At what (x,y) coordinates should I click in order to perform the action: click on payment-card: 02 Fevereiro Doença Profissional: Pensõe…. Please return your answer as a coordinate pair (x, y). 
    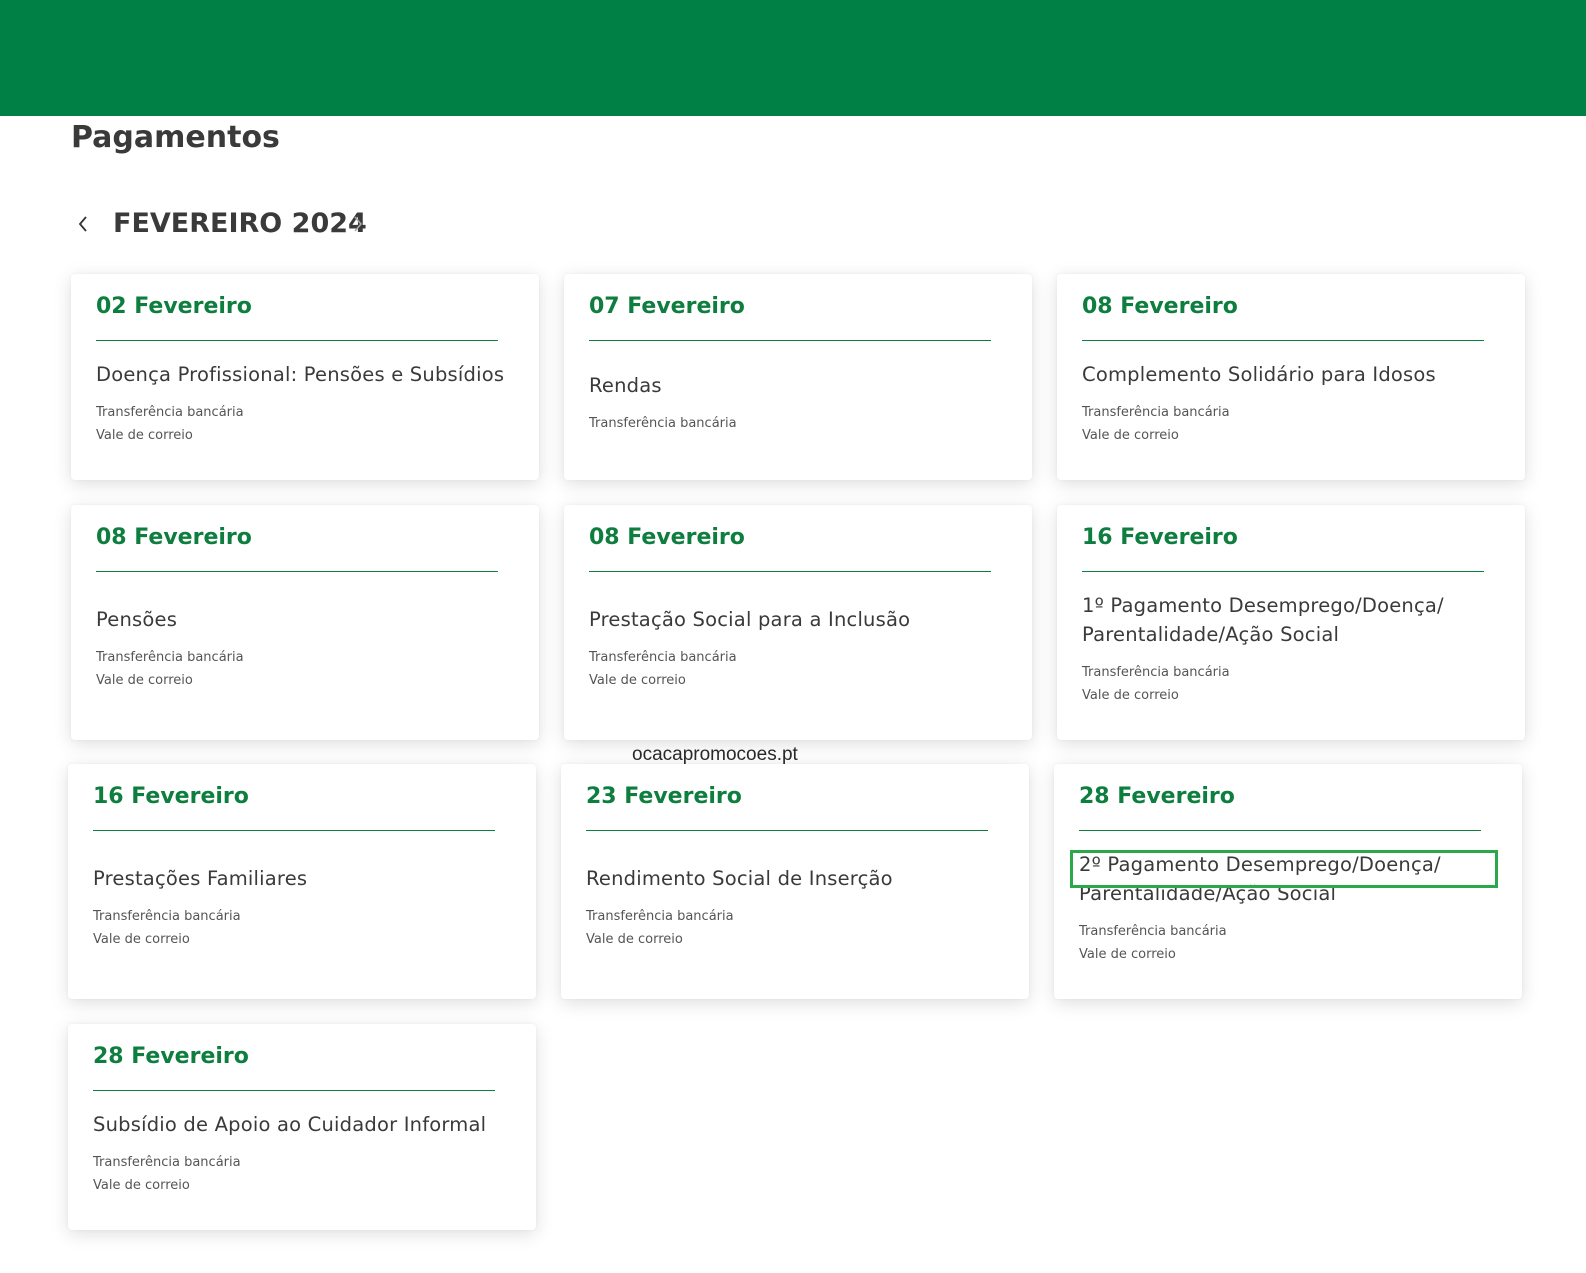
    Looking at the image, I should click on (305, 377).